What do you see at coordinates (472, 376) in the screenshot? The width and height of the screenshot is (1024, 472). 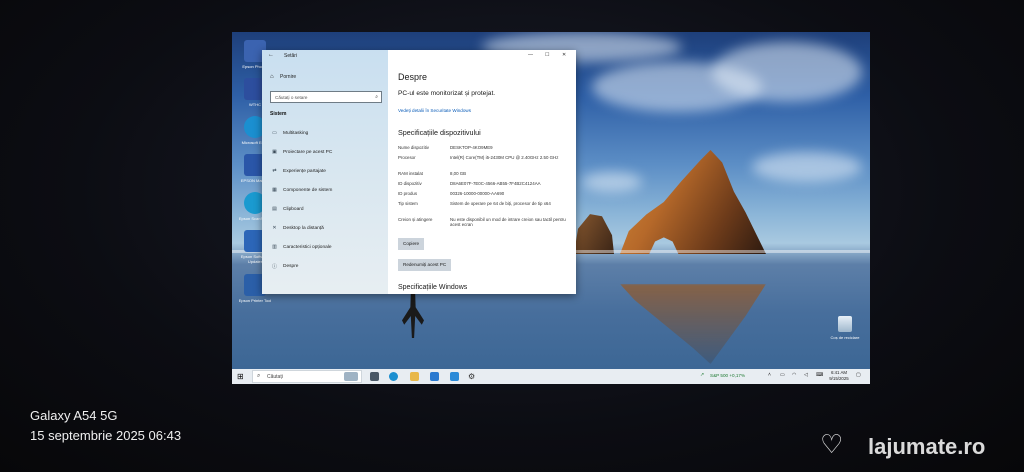 I see `settings-gear-icon: ⚙` at bounding box center [472, 376].